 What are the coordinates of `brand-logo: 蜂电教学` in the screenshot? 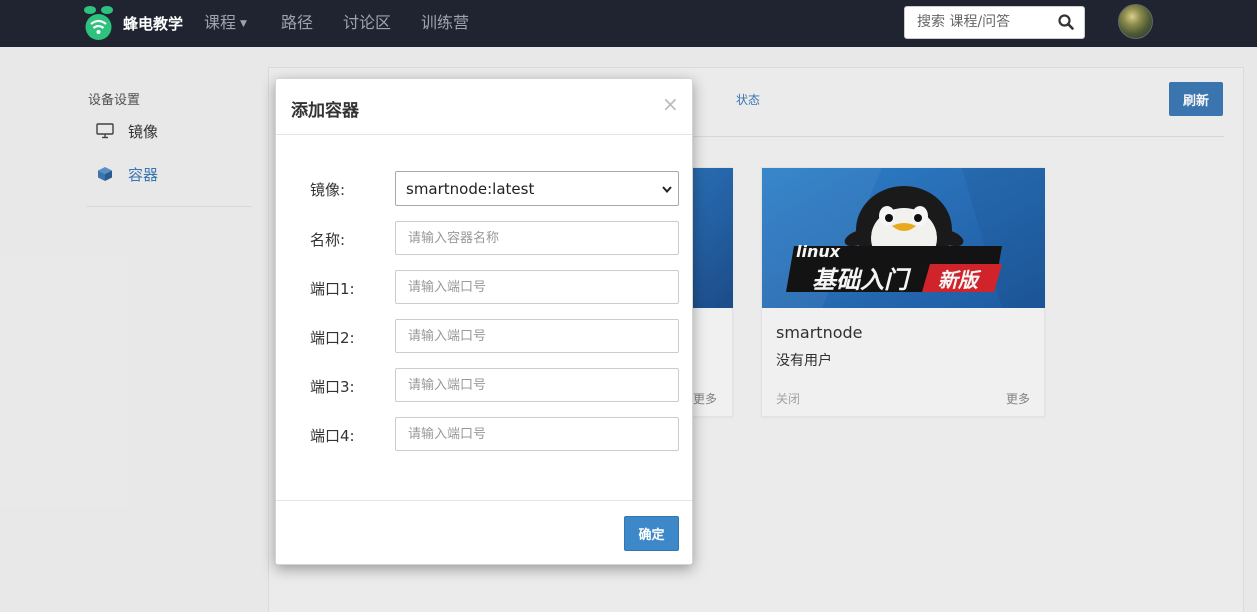 It's located at (129, 23).